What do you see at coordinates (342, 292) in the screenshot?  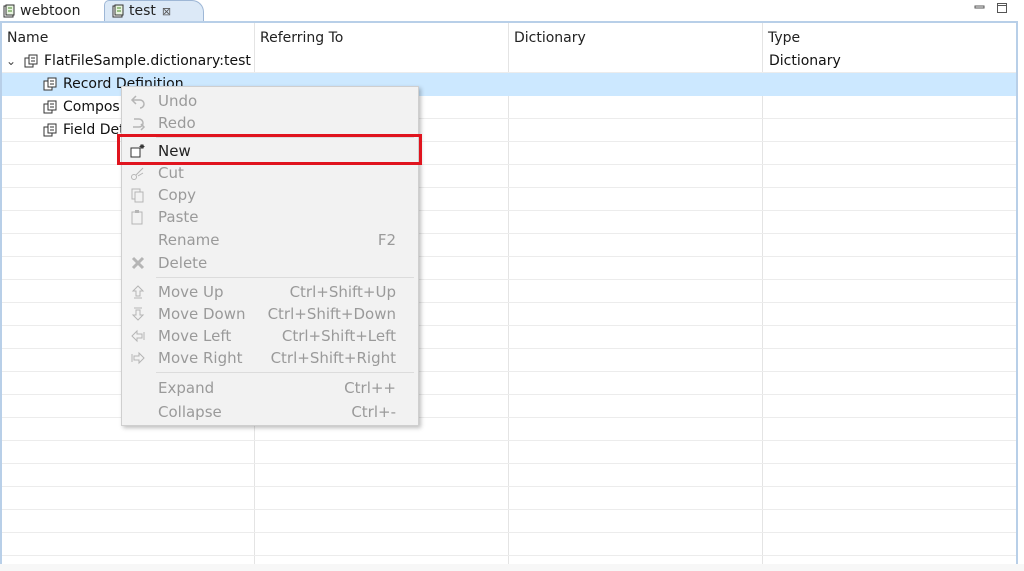 I see `shortcut-label: Ctrl+Shift+Up` at bounding box center [342, 292].